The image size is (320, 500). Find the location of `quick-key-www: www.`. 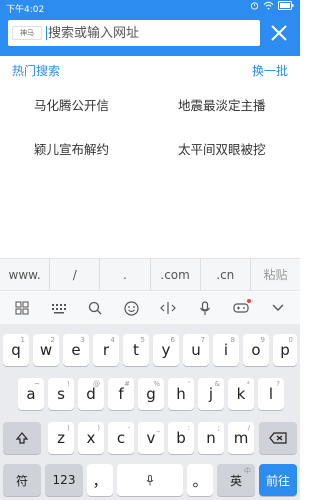

quick-key-www: www. is located at coordinates (25, 274).